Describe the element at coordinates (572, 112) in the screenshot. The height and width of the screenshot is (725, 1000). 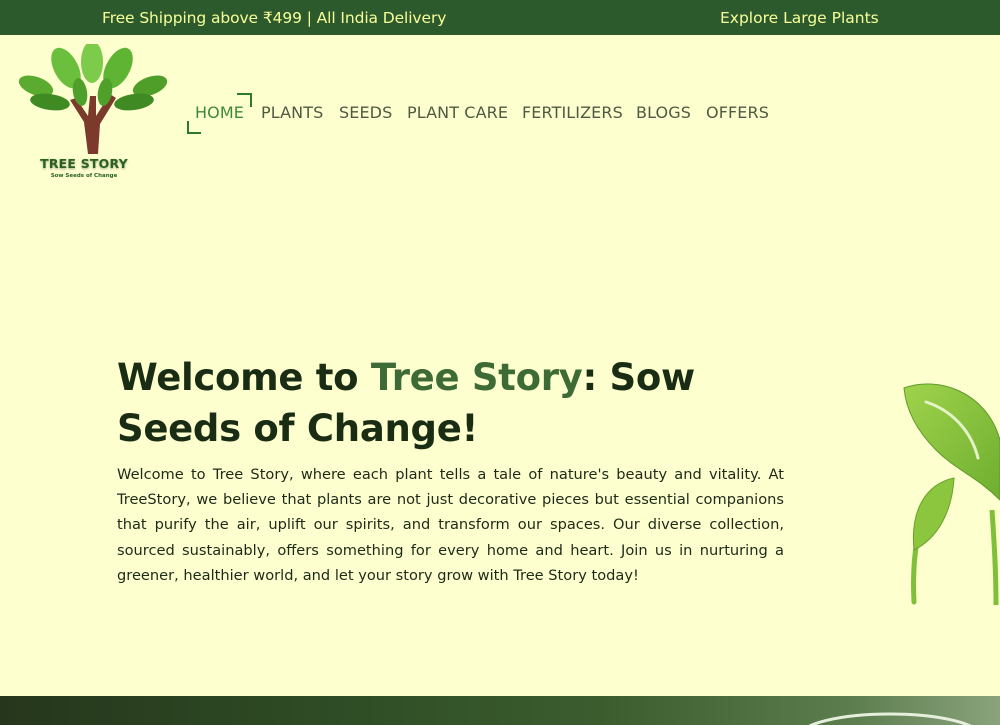
I see `nav-fertilizers: FERTILIZERS` at that location.